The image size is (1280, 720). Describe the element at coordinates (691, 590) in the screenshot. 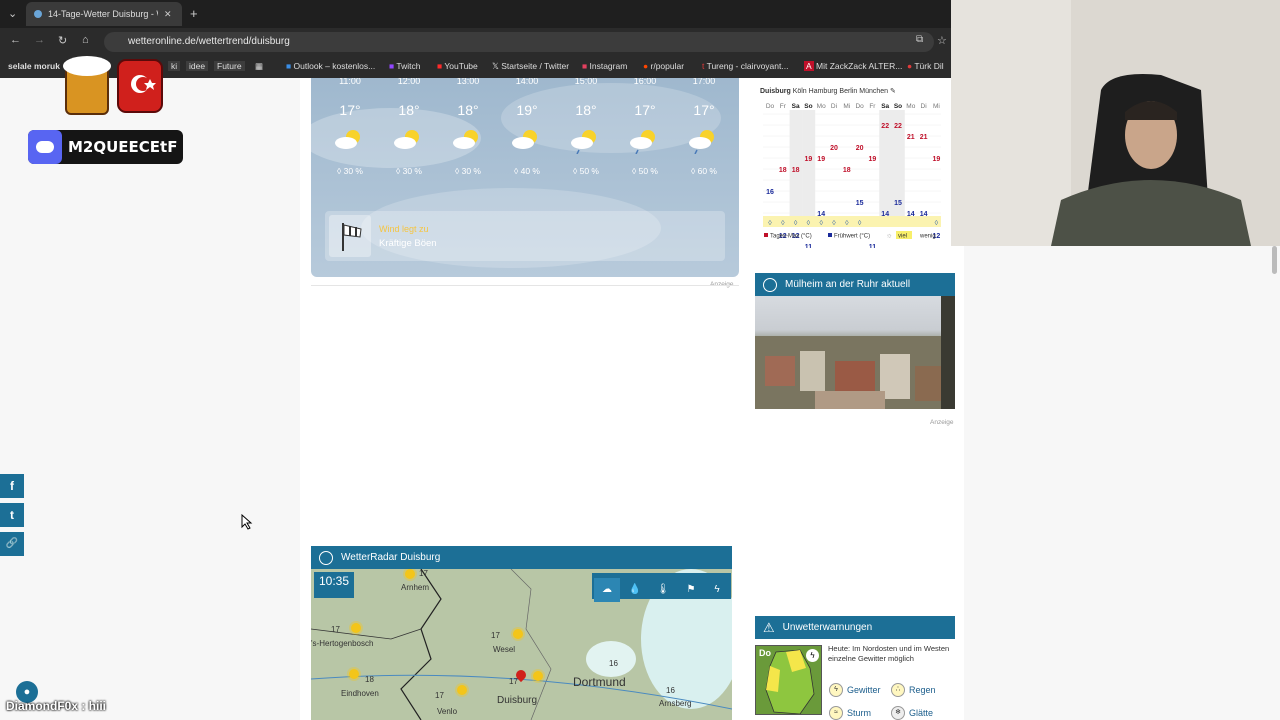

I see `wind-icon: ⚑` at that location.